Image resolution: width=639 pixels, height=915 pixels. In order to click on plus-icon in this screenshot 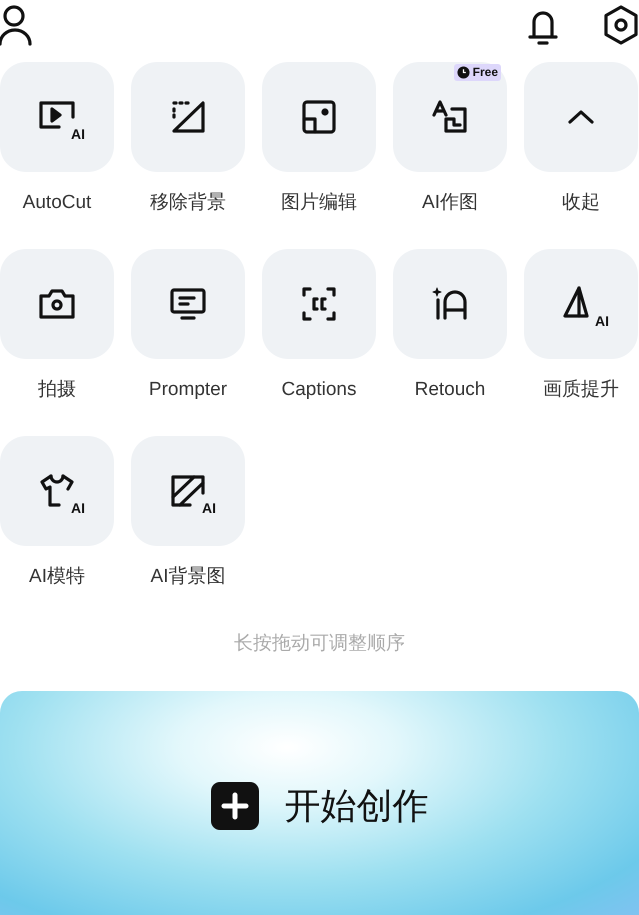, I will do `click(234, 806)`.